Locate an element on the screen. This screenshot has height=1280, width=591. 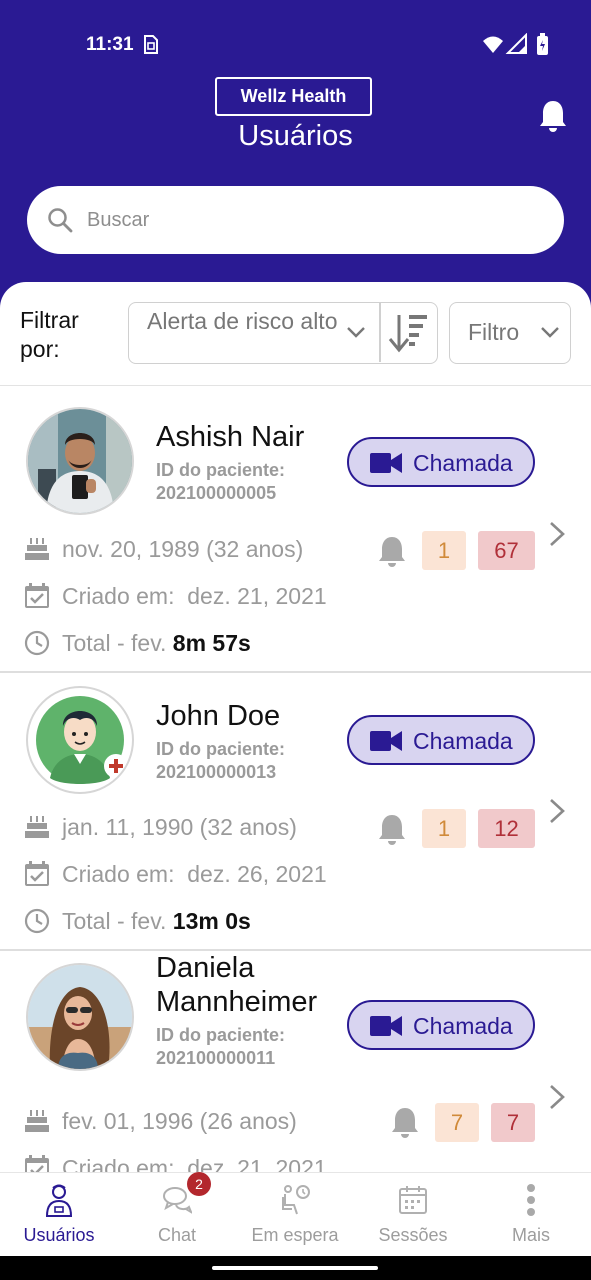
patient-id: 202100000005 is located at coordinates (216, 493).